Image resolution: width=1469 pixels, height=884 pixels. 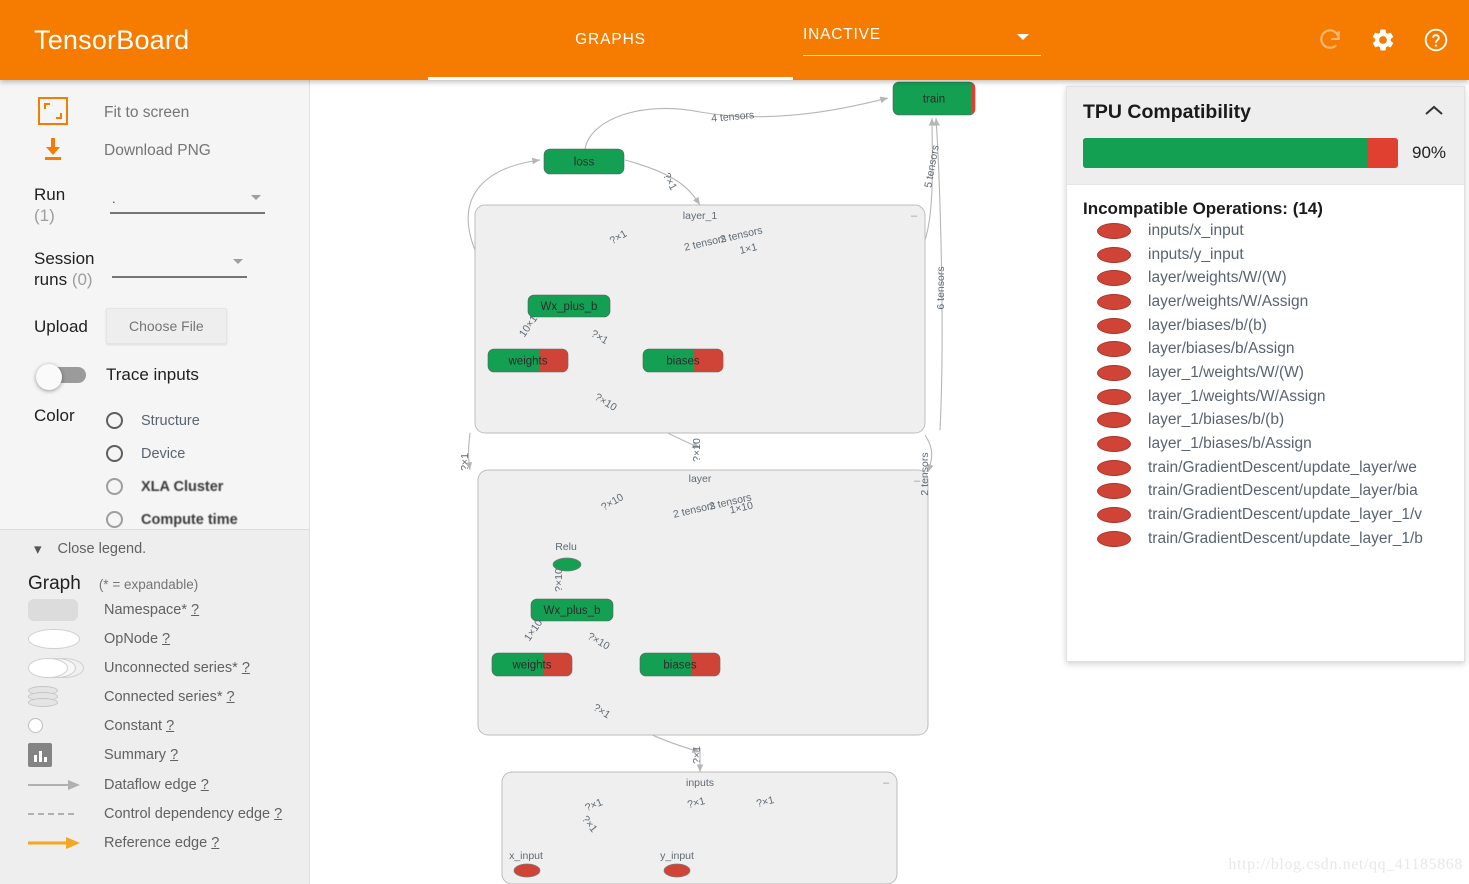 I want to click on app-header: TensorBoard GRAPHS INACTIVE, so click(x=734, y=40).